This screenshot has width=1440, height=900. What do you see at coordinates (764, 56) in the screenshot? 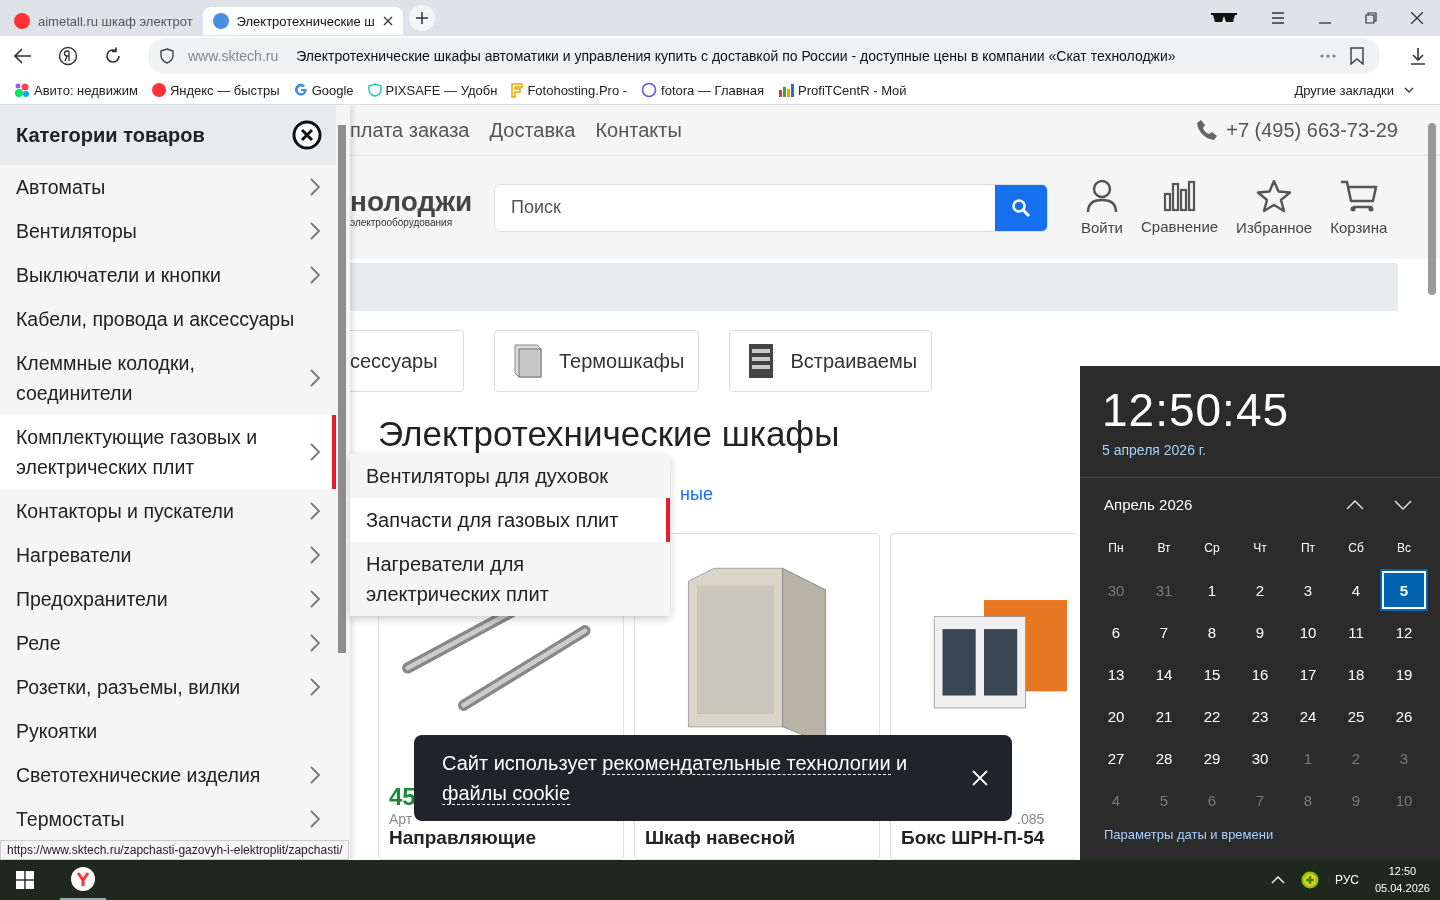
I see `address-bar: www.sktech.ru Электротехнические шкафы автоматики и управления купить с доставкой по России - доступные цены в компании «Скат технолоджи»` at bounding box center [764, 56].